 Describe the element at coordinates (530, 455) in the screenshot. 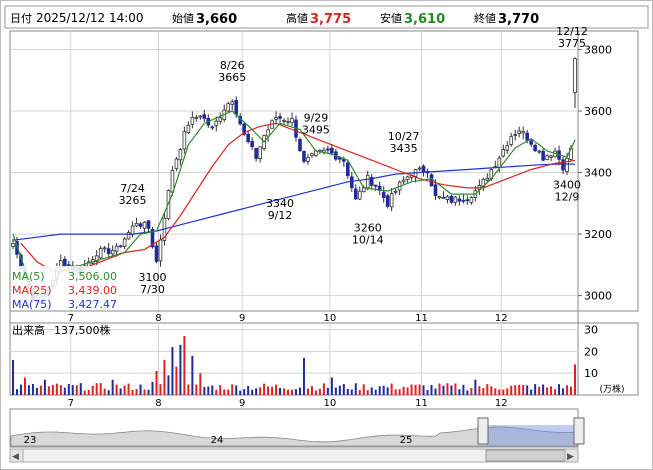

I see `scrollbar-thumb` at that location.